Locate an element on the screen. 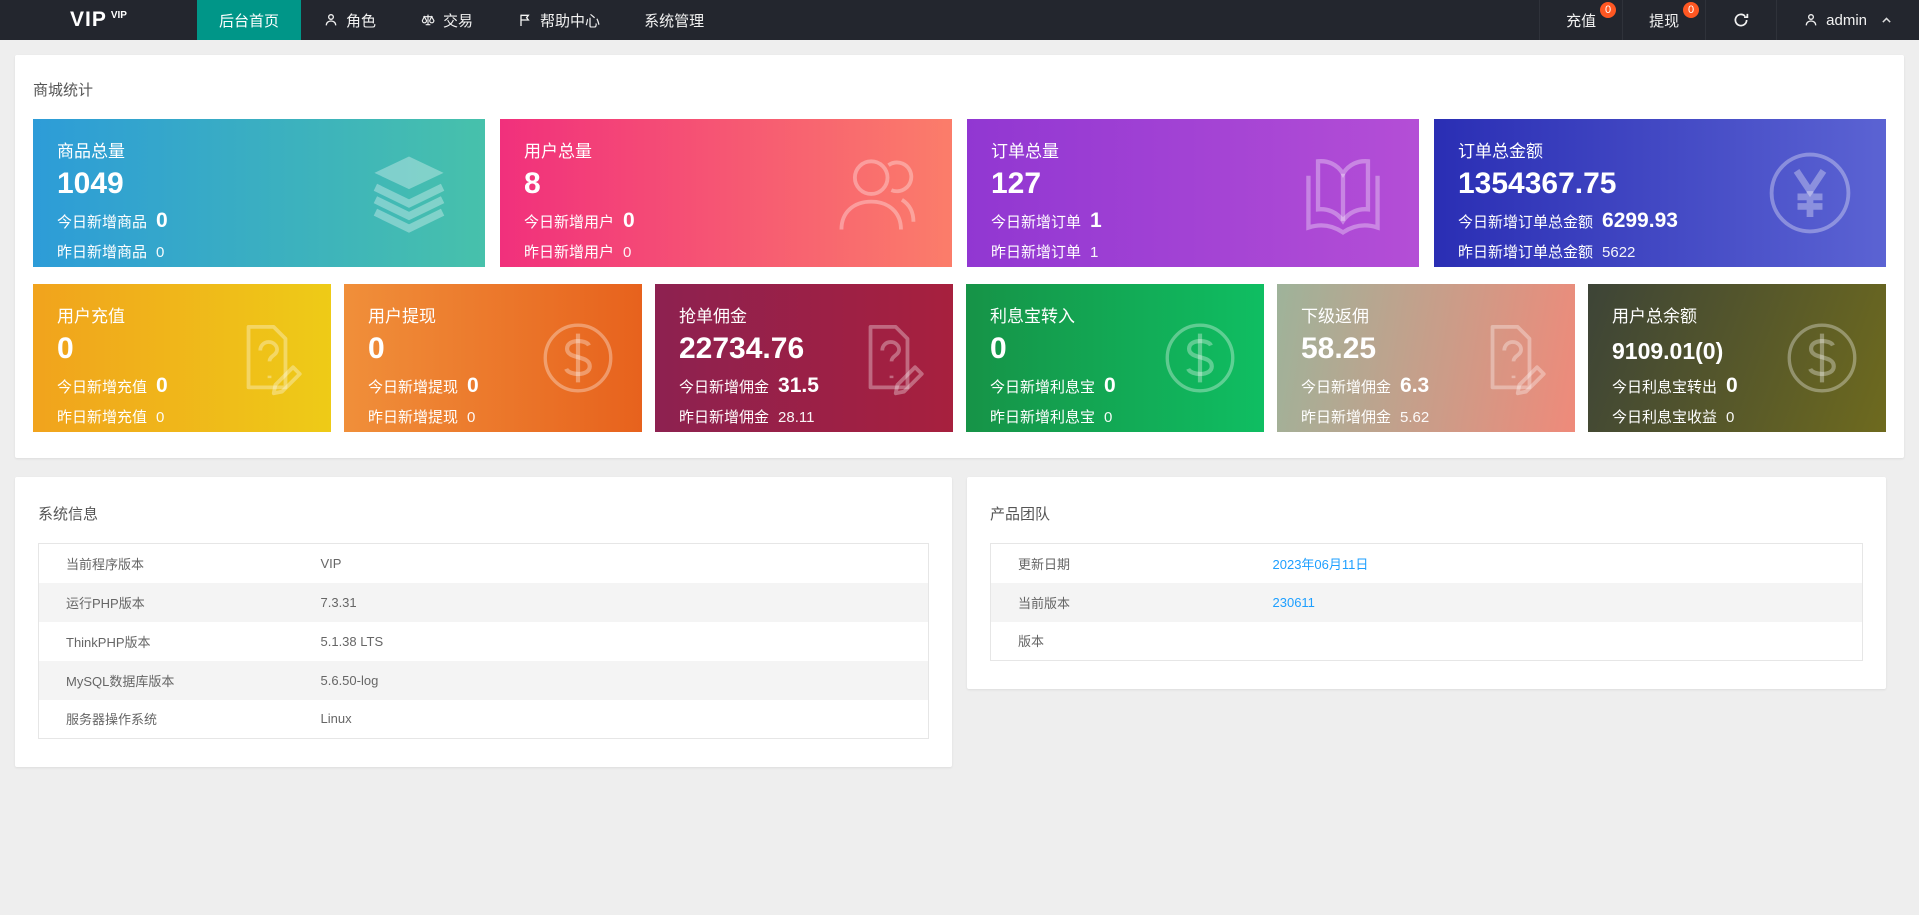  current-version-link: 230611 is located at coordinates (1294, 602).